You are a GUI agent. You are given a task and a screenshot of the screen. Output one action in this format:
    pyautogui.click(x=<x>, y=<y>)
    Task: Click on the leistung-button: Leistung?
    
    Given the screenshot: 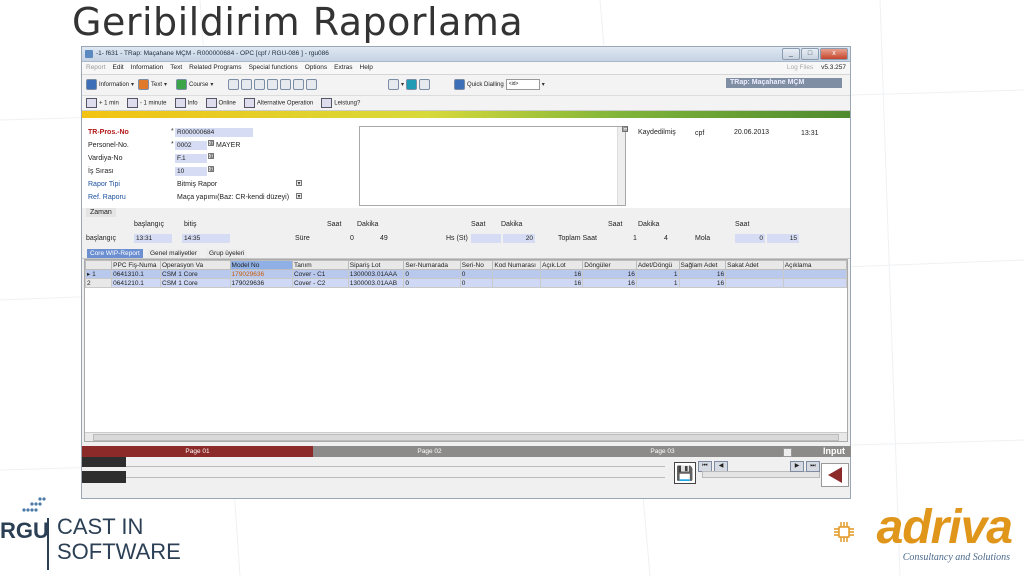 What is the action you would take?
    pyautogui.click(x=340, y=103)
    